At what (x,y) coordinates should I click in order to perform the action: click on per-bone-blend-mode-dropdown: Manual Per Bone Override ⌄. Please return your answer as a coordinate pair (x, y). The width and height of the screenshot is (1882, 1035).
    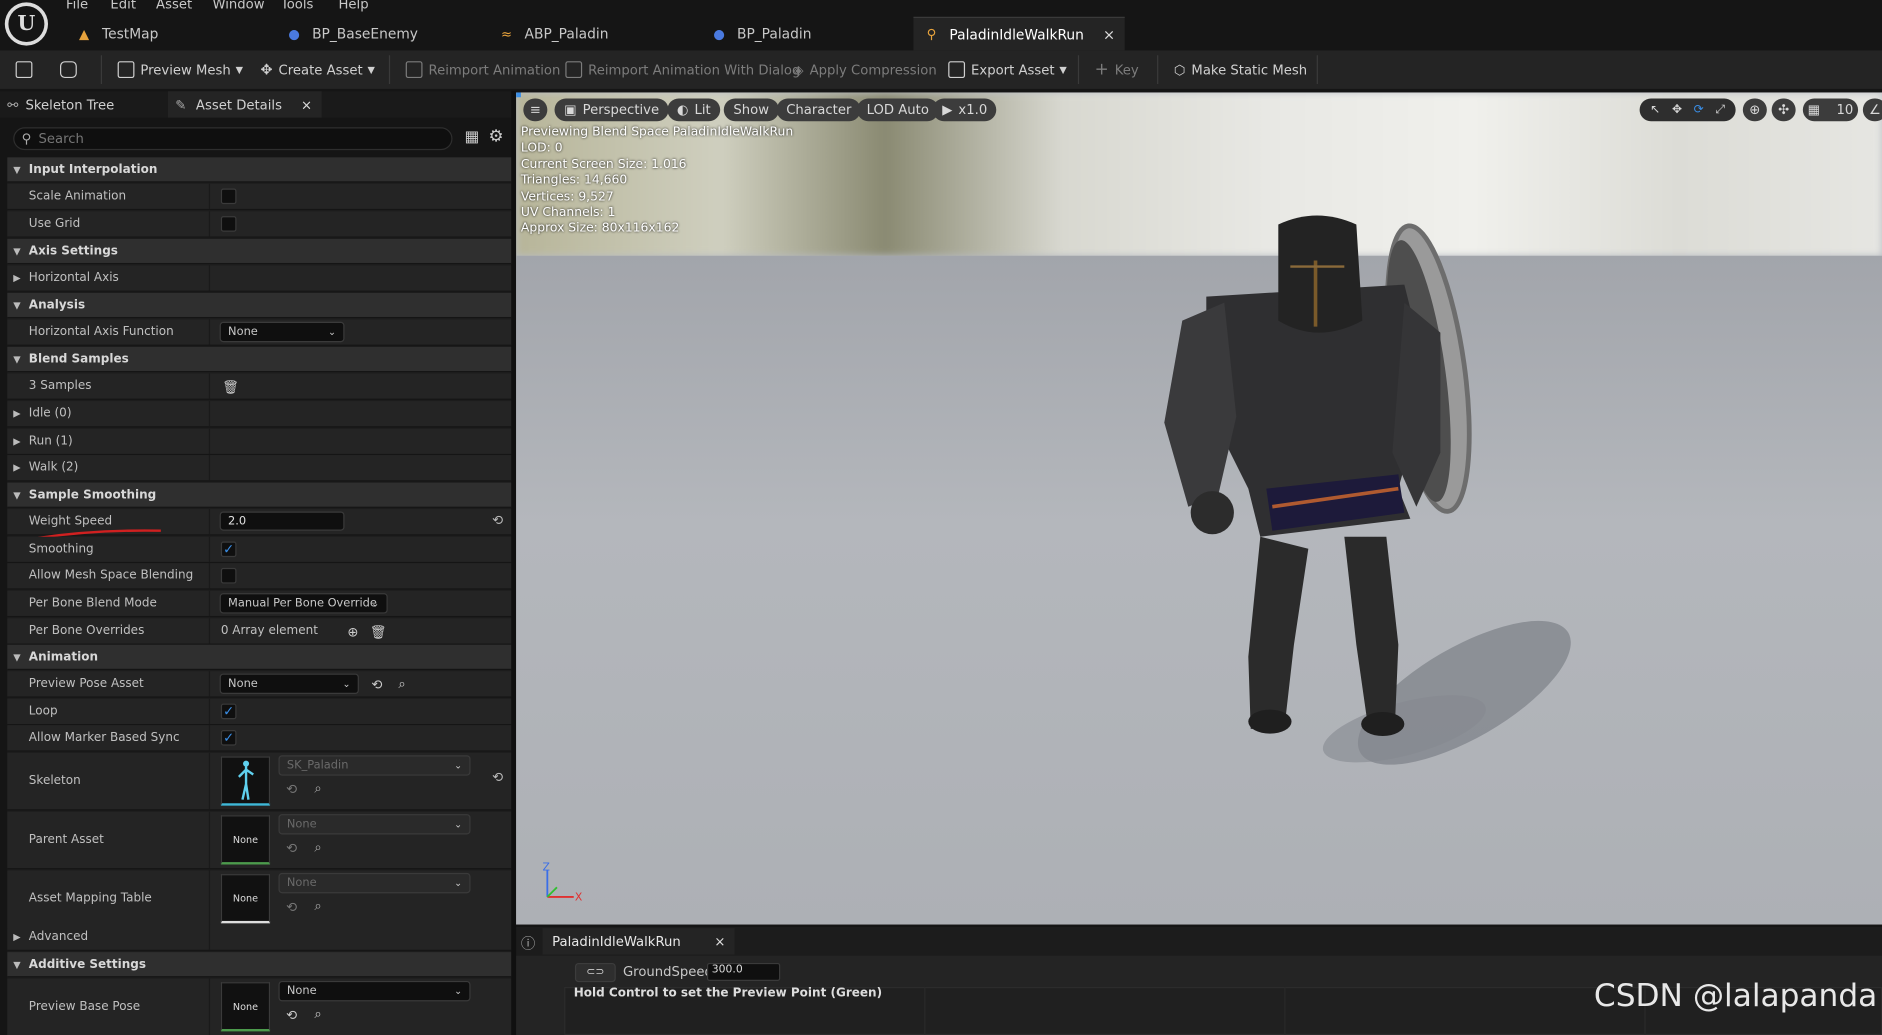
    Looking at the image, I should click on (303, 603).